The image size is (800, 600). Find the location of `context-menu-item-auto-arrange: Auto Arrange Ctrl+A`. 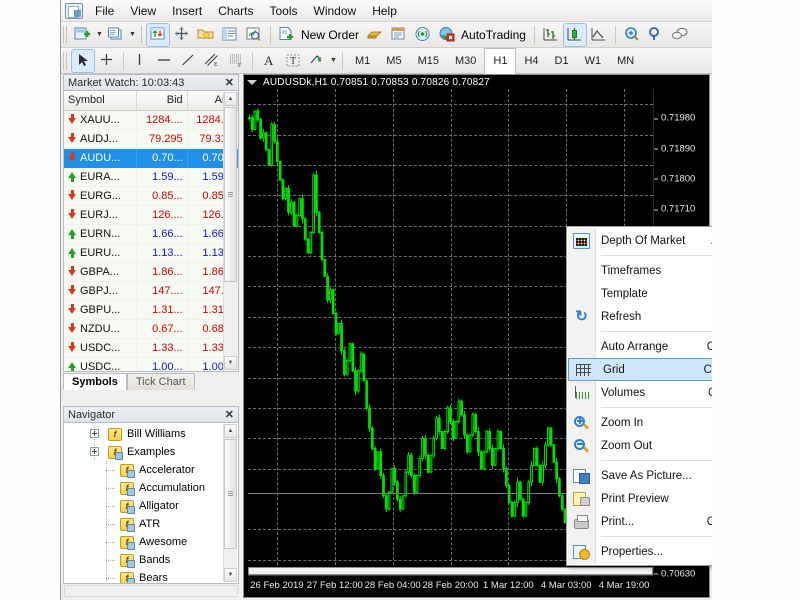

context-menu-item-auto-arrange: Auto Arrange Ctrl+A is located at coordinates (639, 346).